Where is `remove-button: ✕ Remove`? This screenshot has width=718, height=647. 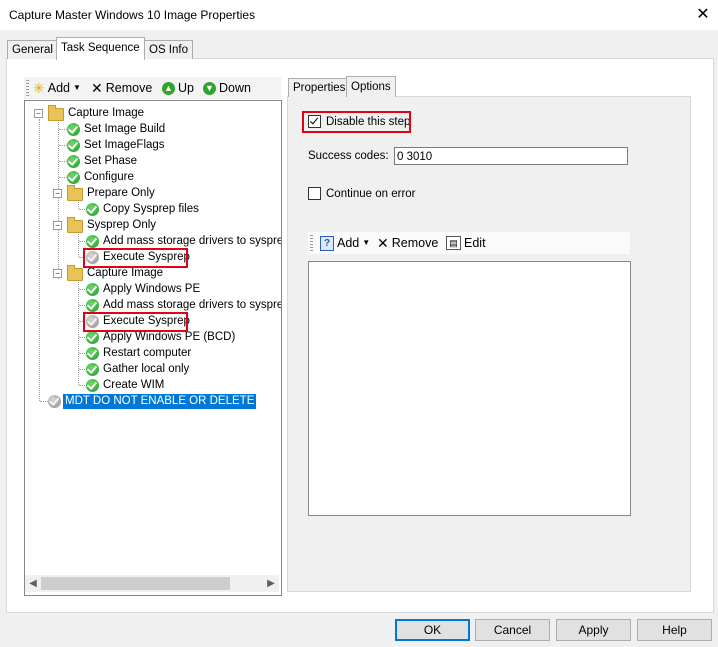 remove-button: ✕ Remove is located at coordinates (121, 88).